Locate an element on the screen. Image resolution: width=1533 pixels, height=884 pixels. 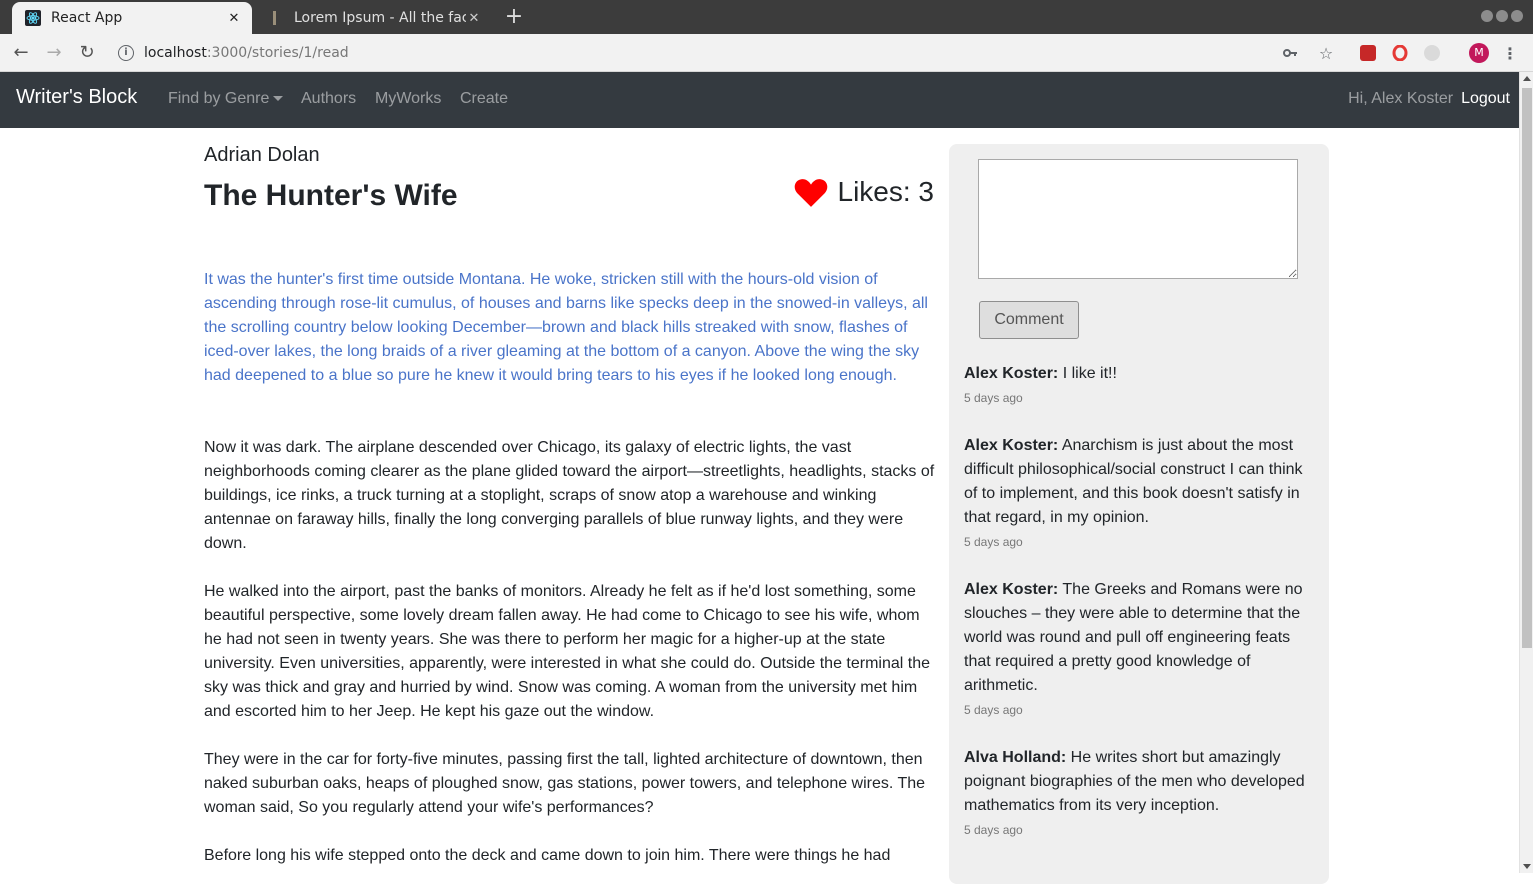
window-controls is located at coordinates (1502, 16).